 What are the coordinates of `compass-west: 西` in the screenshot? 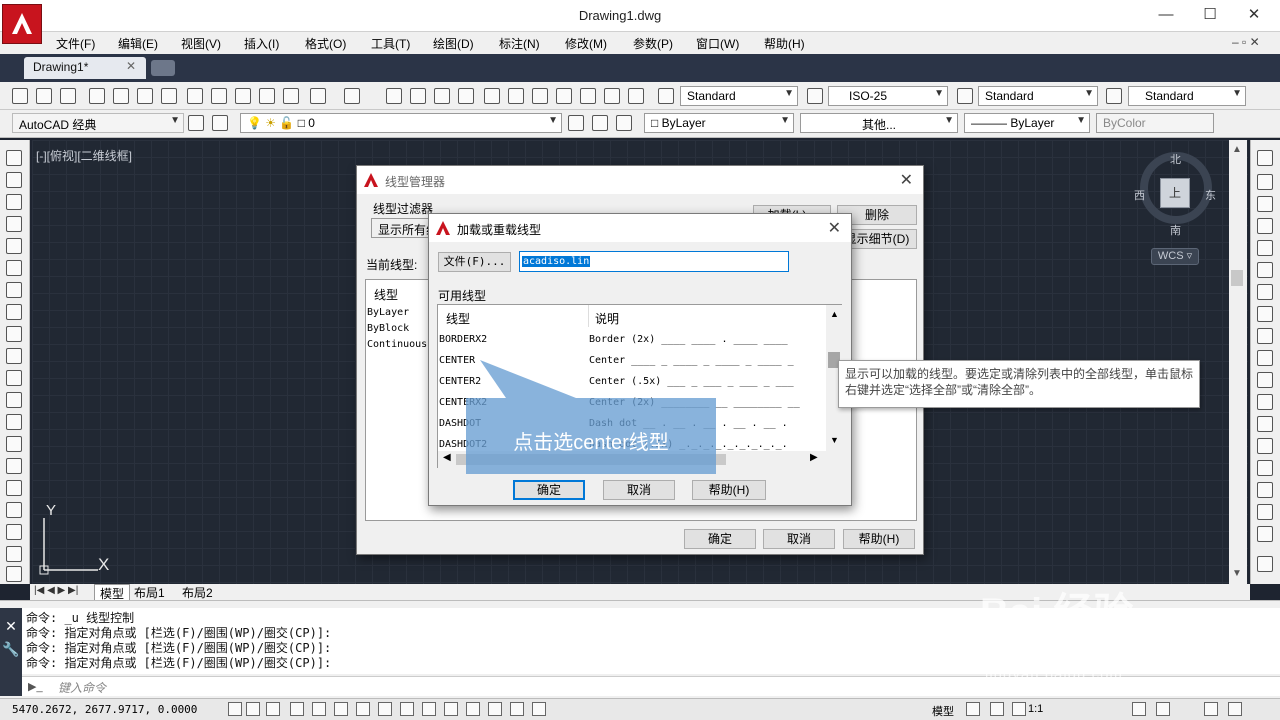 It's located at (1139, 195).